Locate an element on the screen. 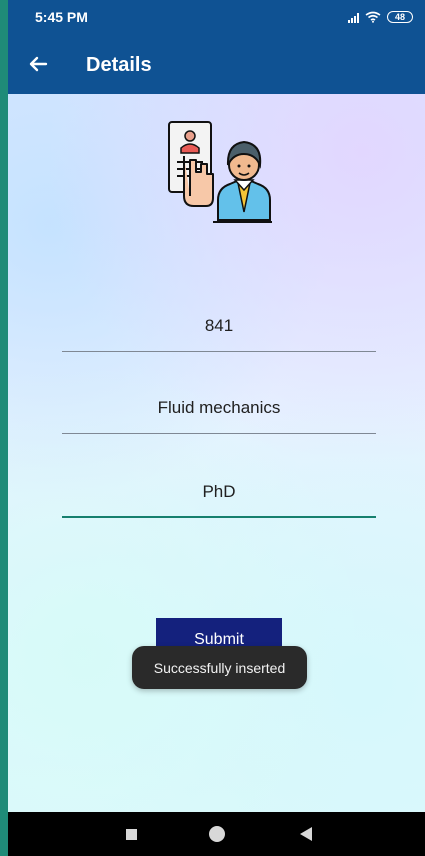  arrow-left-icon is located at coordinates (38, 64).